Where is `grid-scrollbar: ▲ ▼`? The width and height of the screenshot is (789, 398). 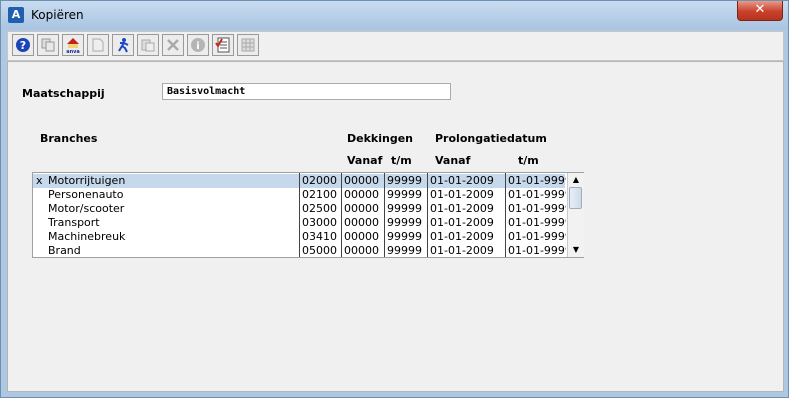
grid-scrollbar: ▲ ▼ is located at coordinates (575, 215).